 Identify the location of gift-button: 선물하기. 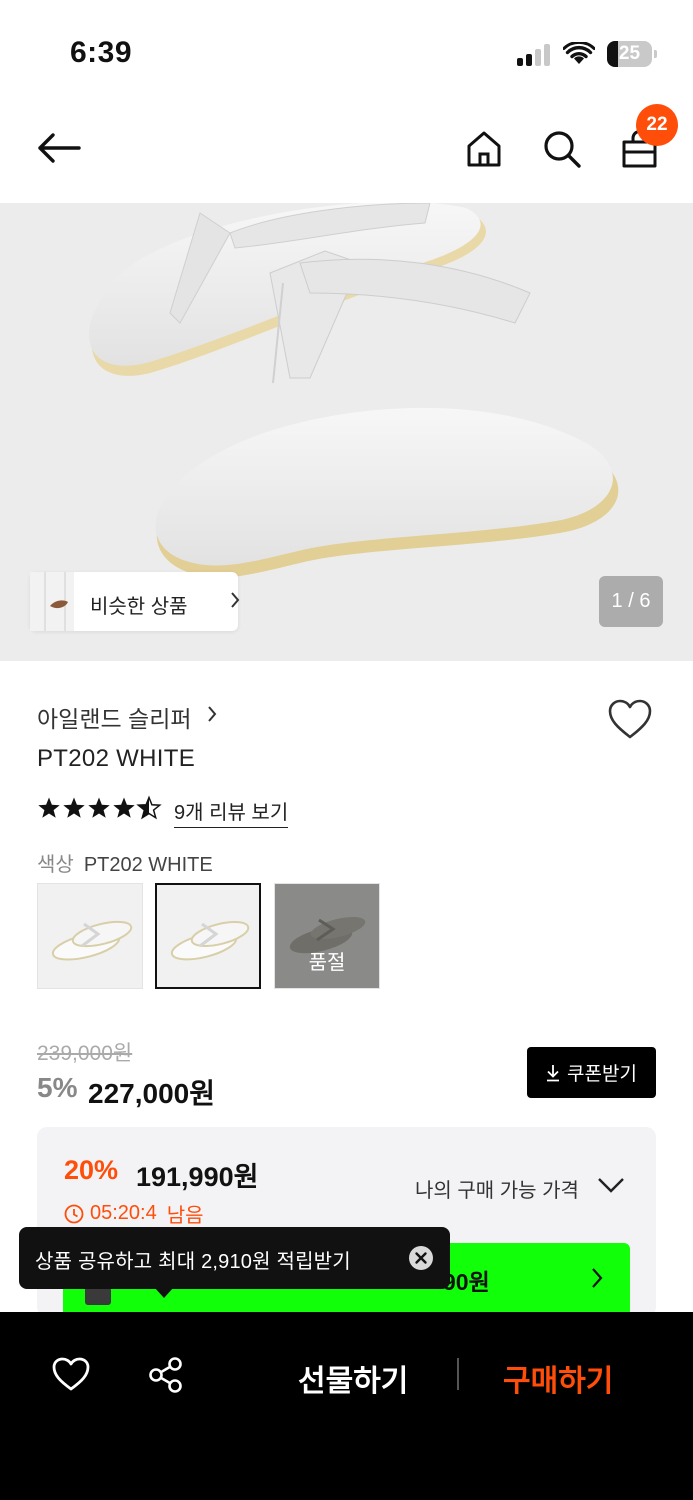
(353, 1378).